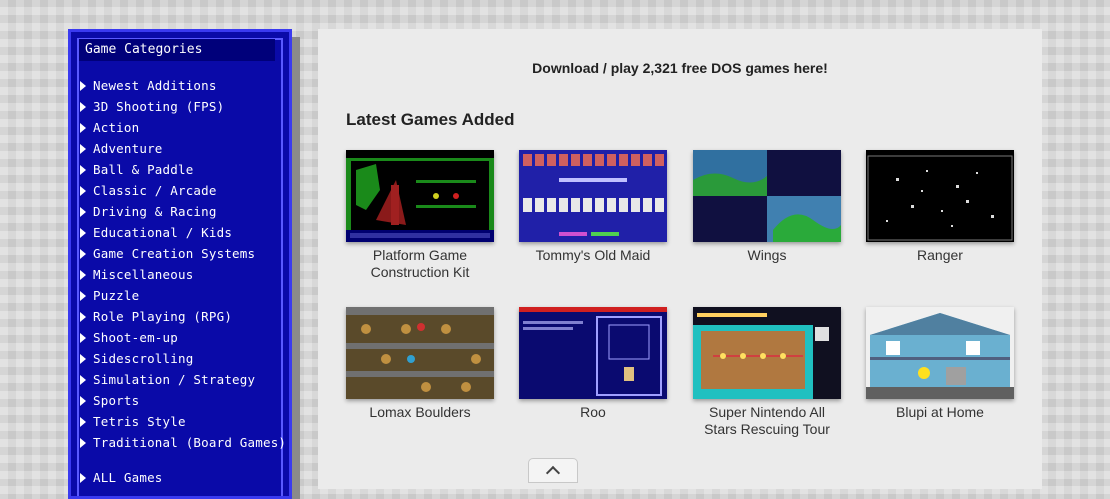 The height and width of the screenshot is (499, 1110). Describe the element at coordinates (420, 412) in the screenshot. I see `game-title: Lomax Boulders` at that location.